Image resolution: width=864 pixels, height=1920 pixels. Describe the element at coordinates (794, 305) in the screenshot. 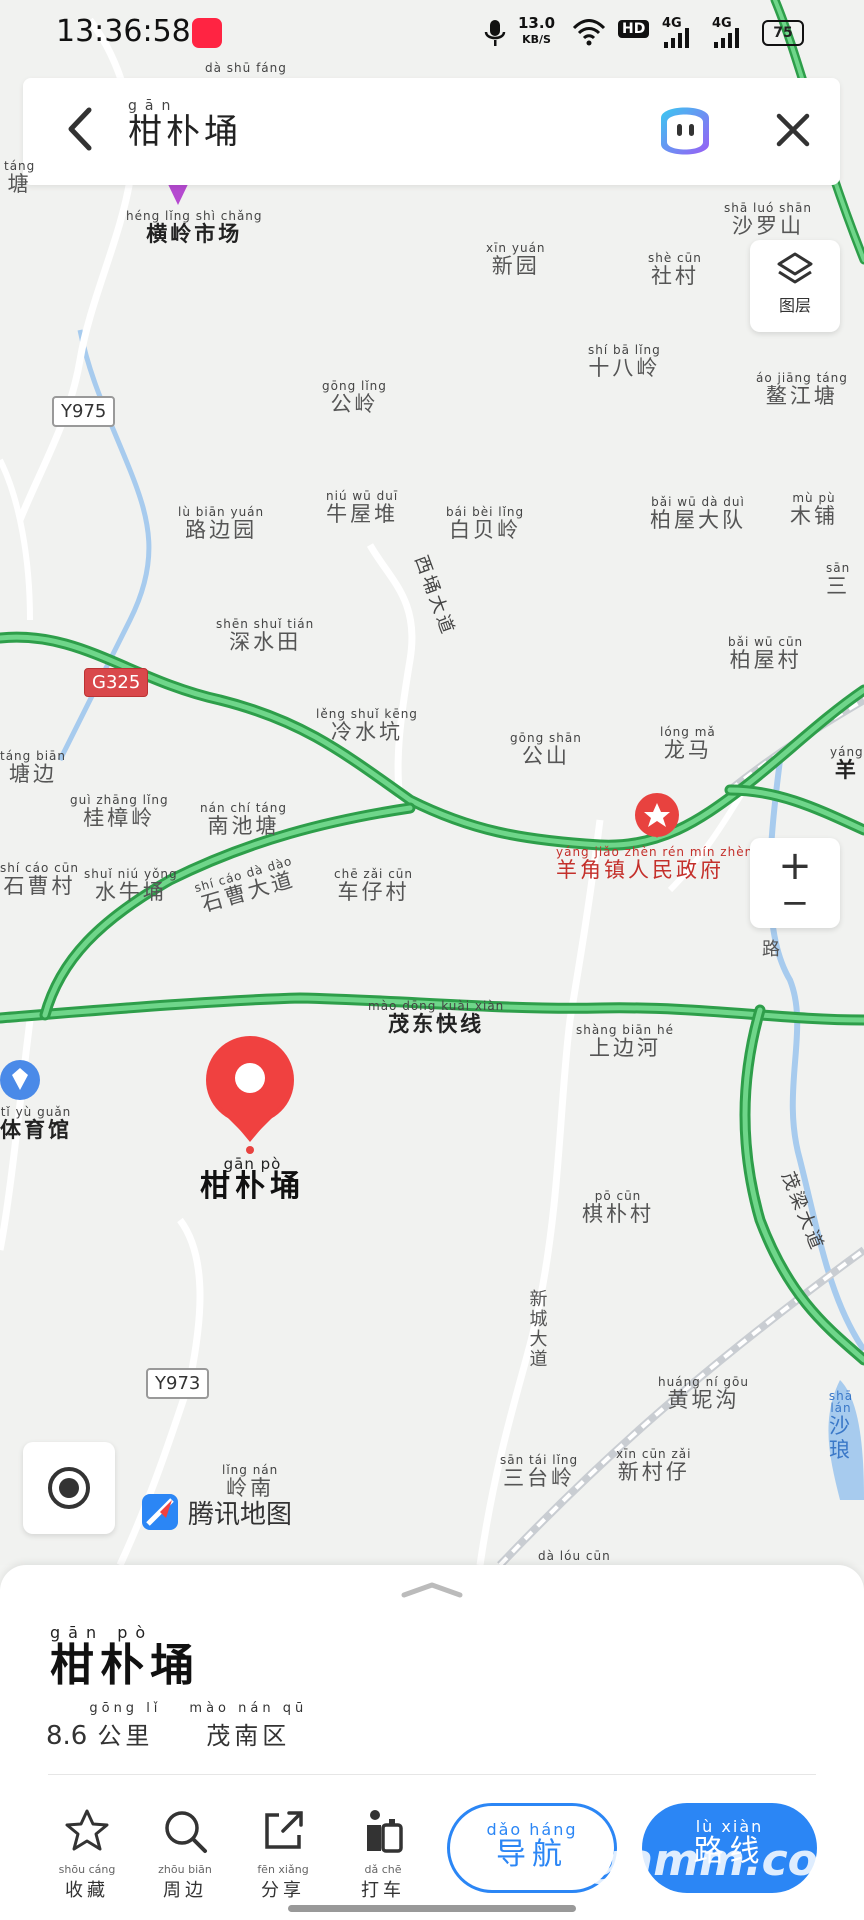

I see `layers-label: 图层` at that location.